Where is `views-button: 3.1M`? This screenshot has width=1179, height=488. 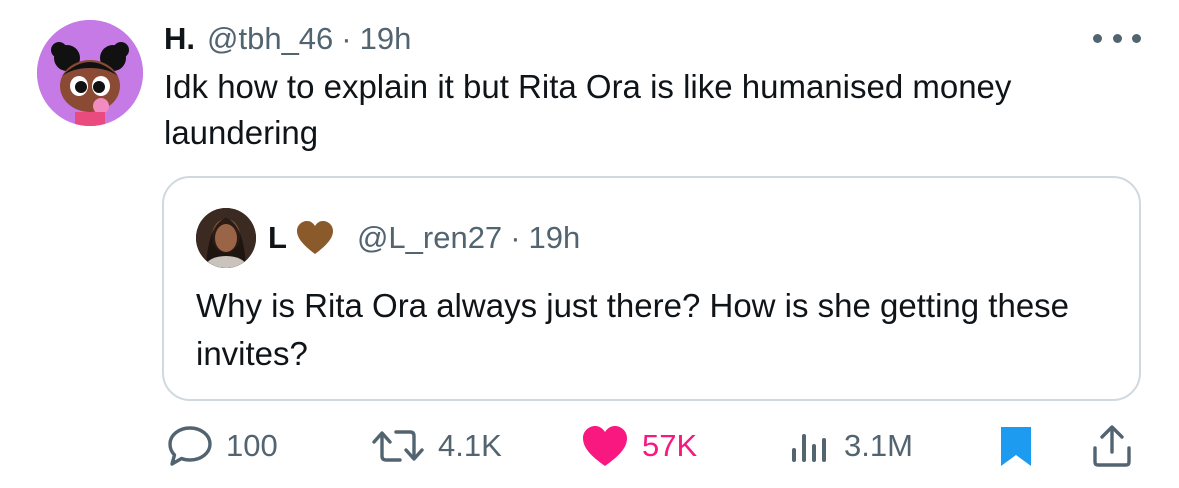
views-button: 3.1M is located at coordinates (850, 446).